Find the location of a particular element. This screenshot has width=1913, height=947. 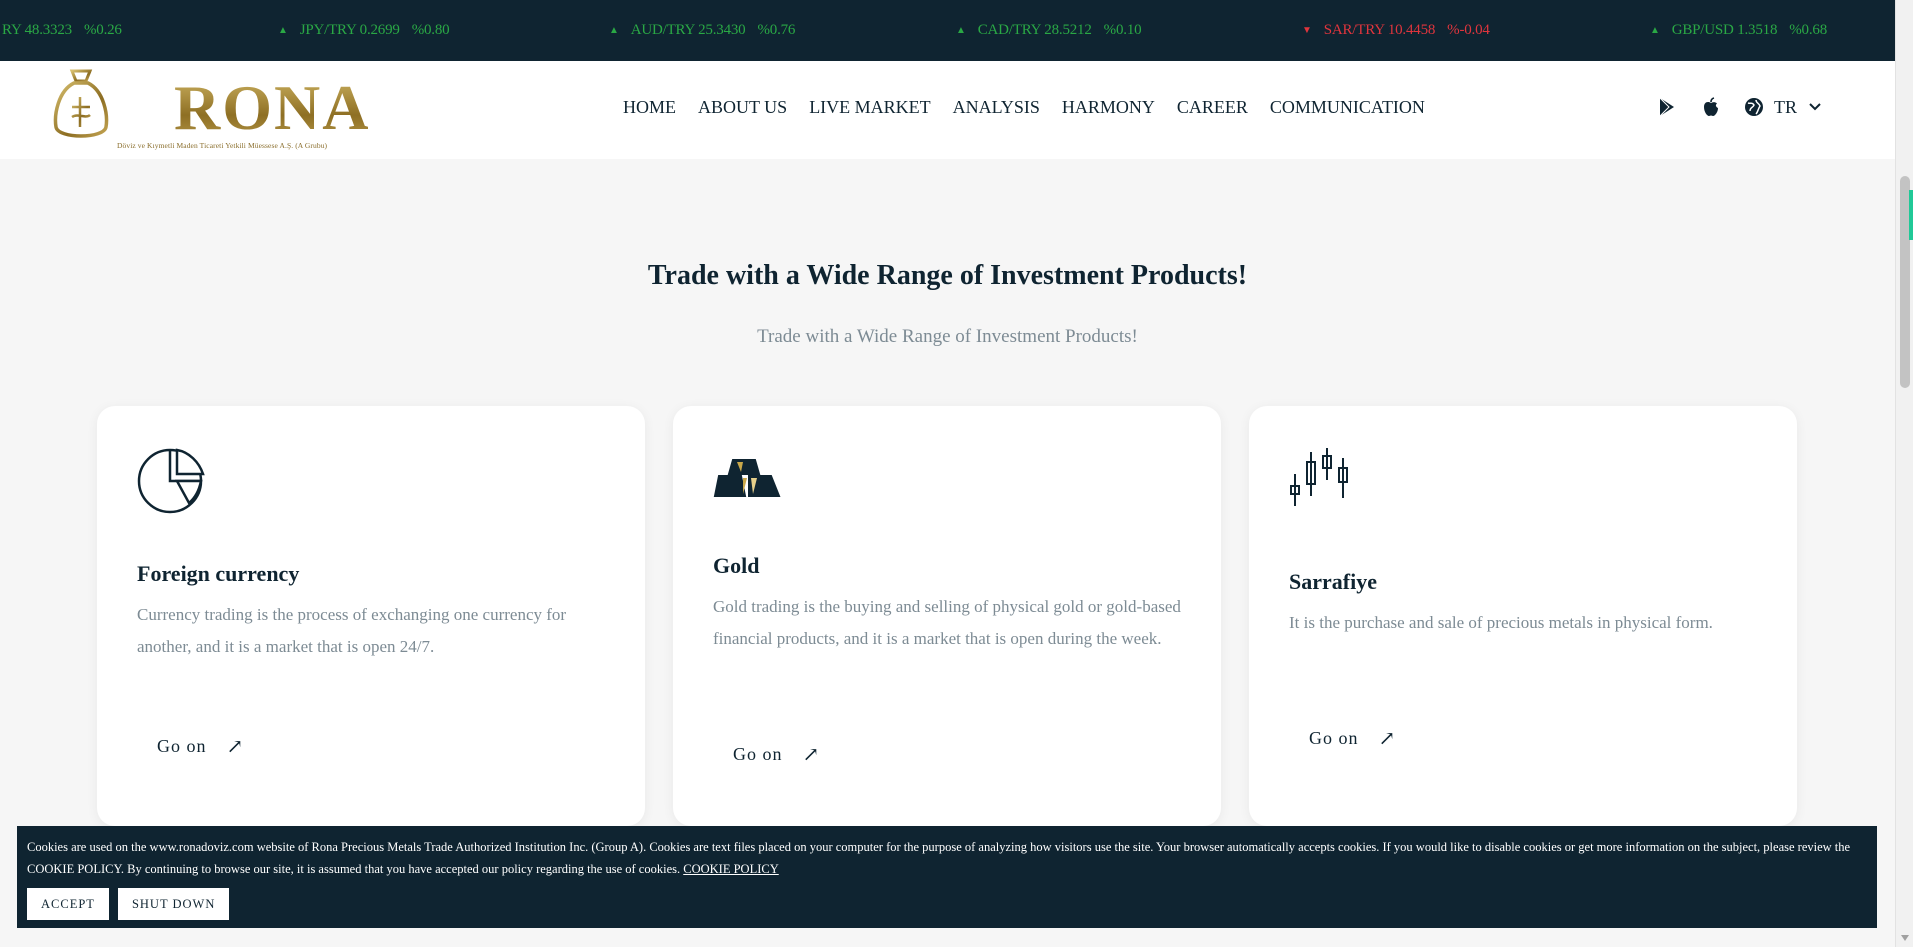

ticker-pair: SAR/TRY 10.4458 is located at coordinates (1379, 30).